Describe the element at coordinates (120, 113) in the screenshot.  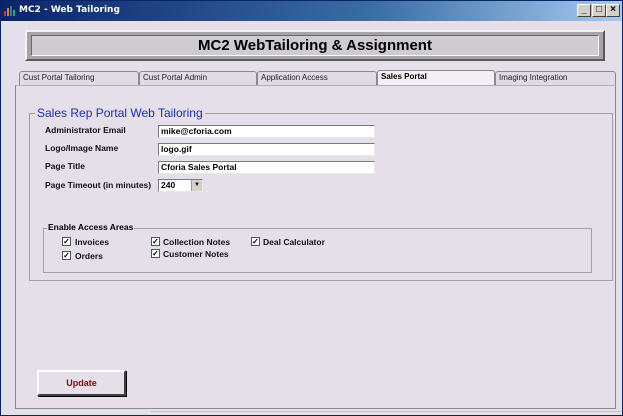
I see `group-title: Sales Rep Portal Web Tailoring` at that location.